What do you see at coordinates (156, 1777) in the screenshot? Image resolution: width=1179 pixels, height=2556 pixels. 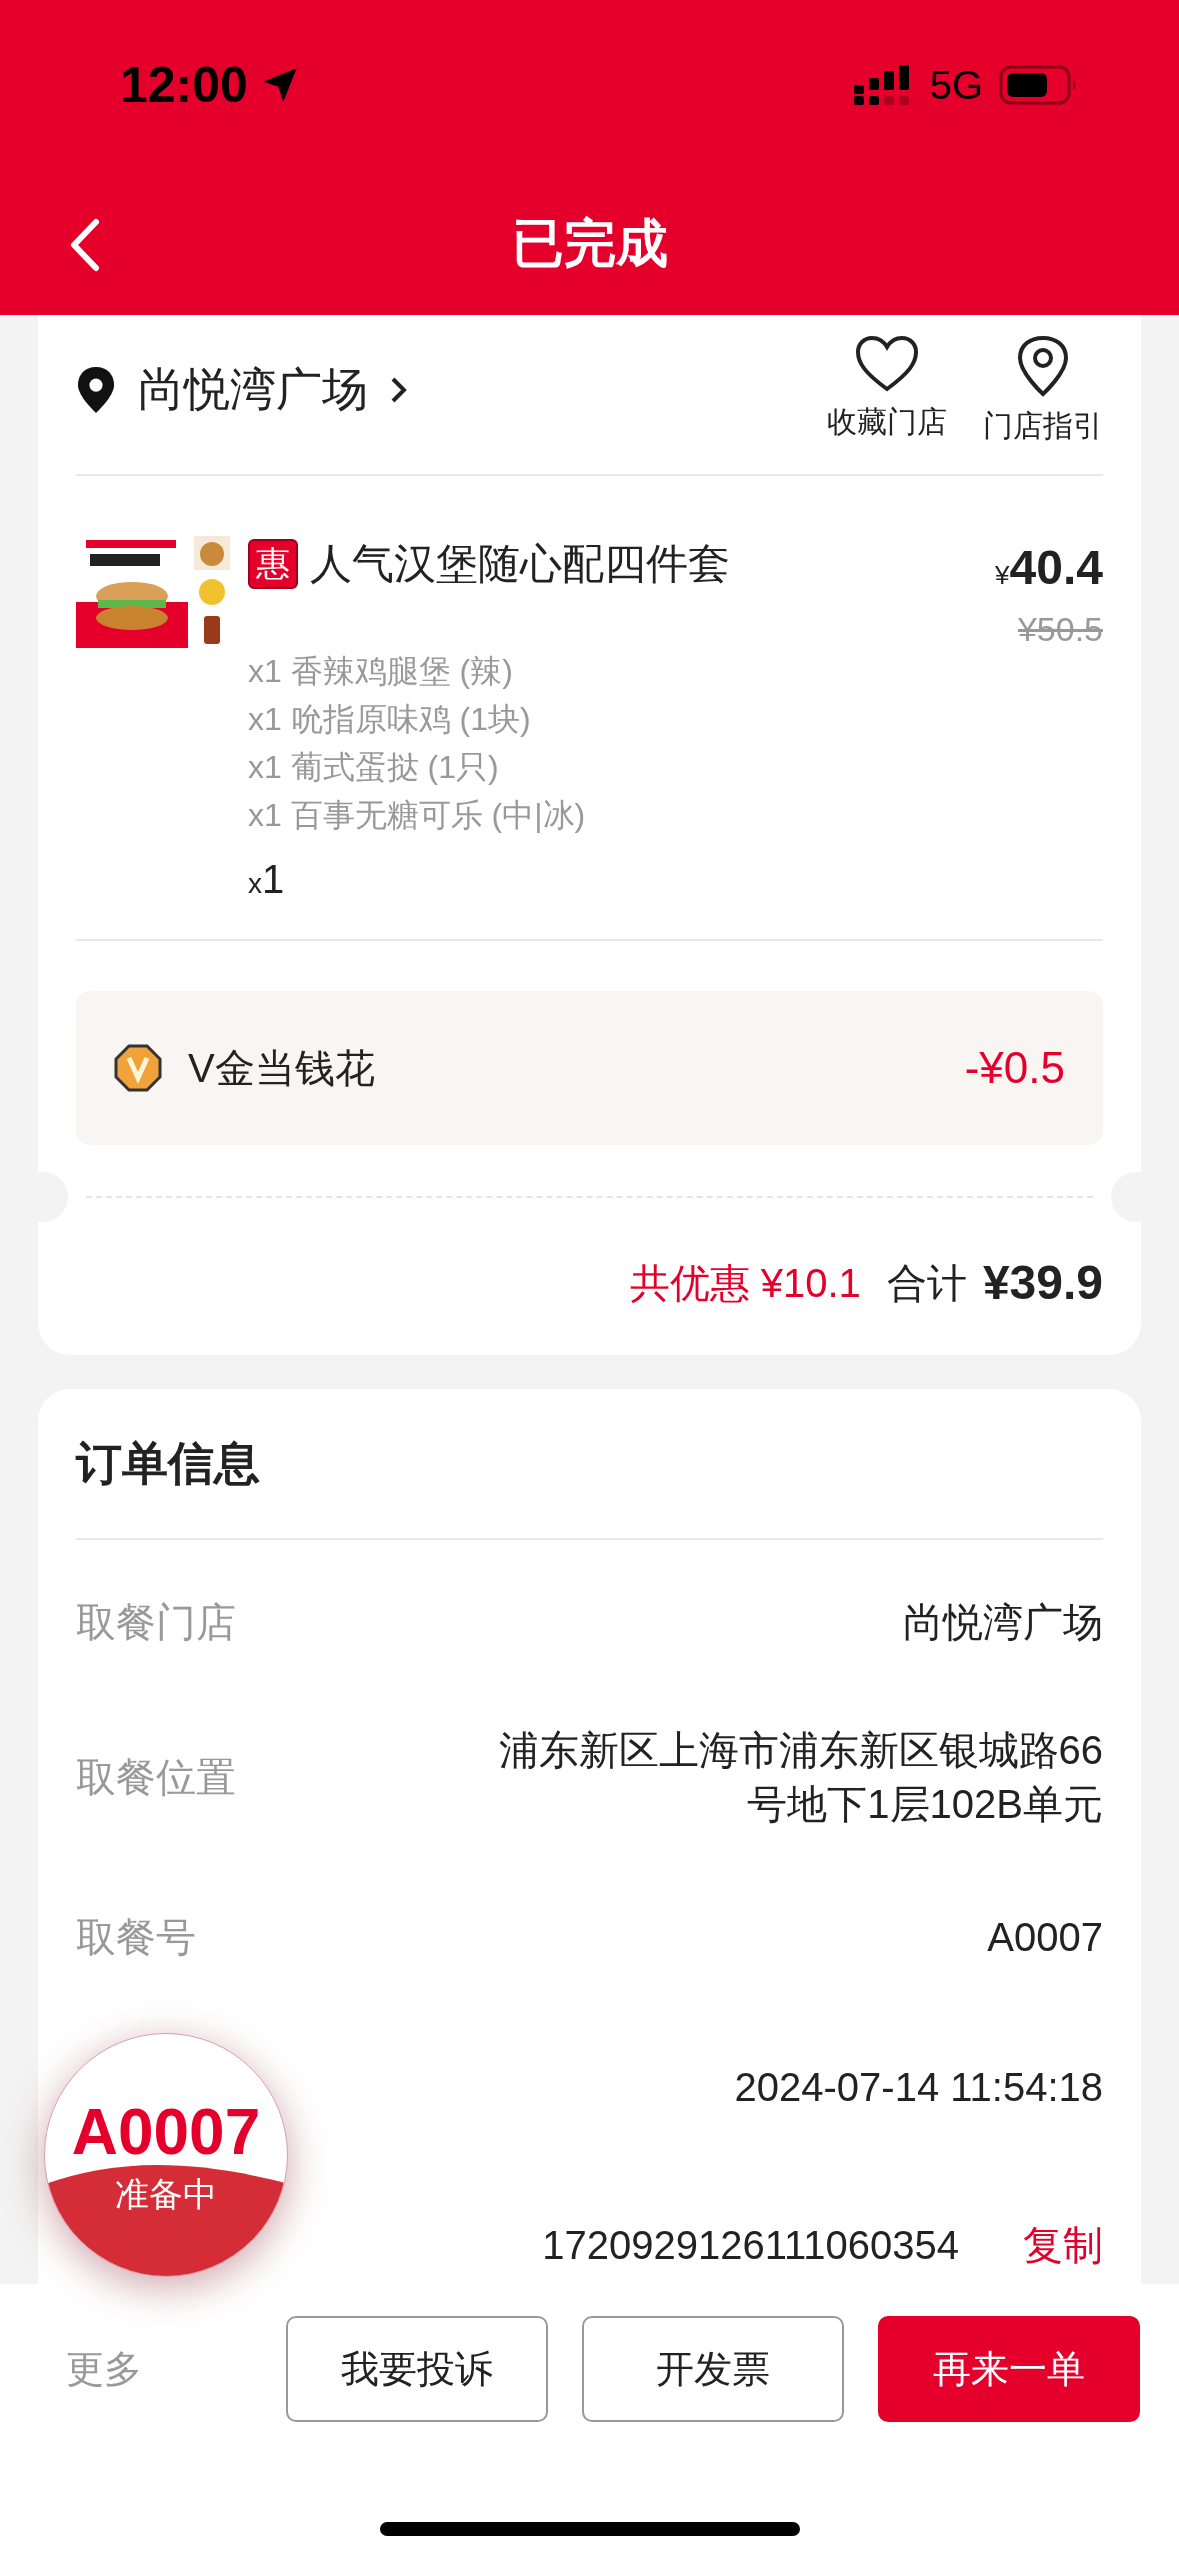 I see `info-label: 取餐位置` at bounding box center [156, 1777].